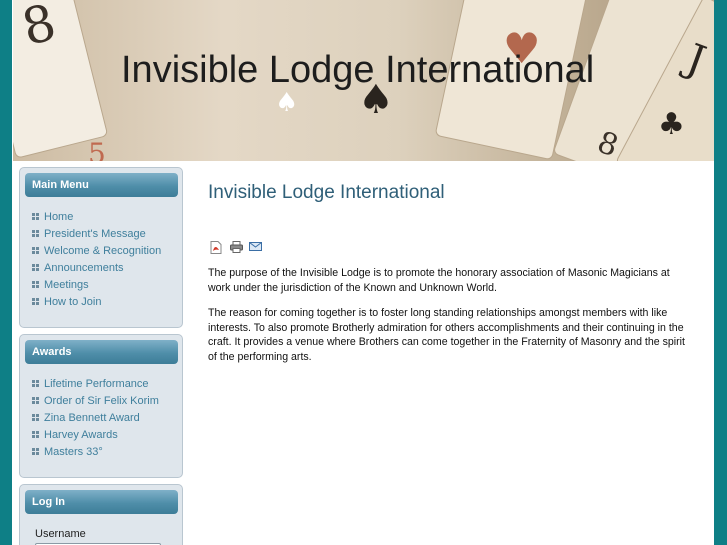 This screenshot has width=727, height=545. I want to click on award-item-label: Zina Bennett Award, so click(92, 418).